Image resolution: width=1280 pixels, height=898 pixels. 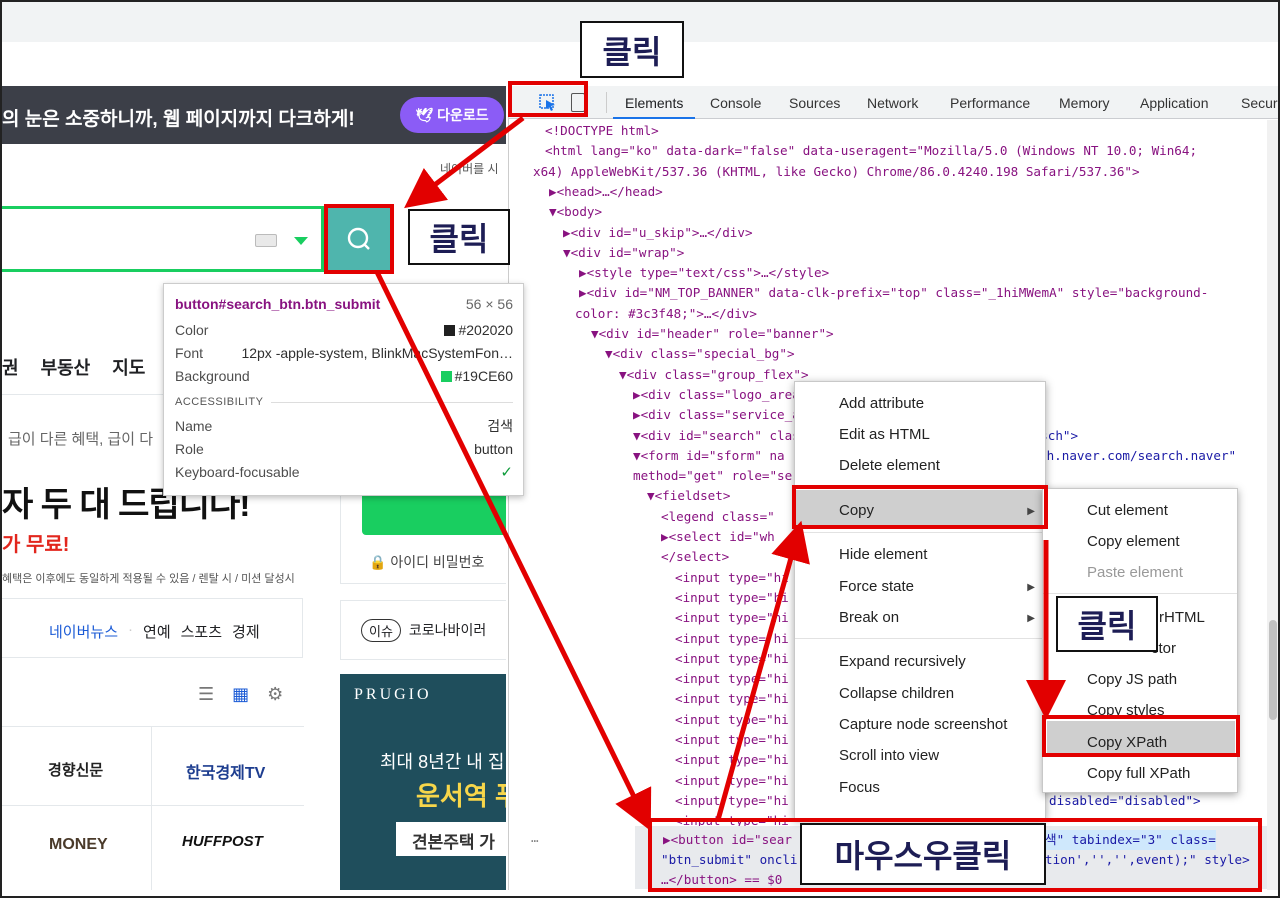 I want to click on right-click-annotation: 마우스우클릭, so click(x=923, y=854).